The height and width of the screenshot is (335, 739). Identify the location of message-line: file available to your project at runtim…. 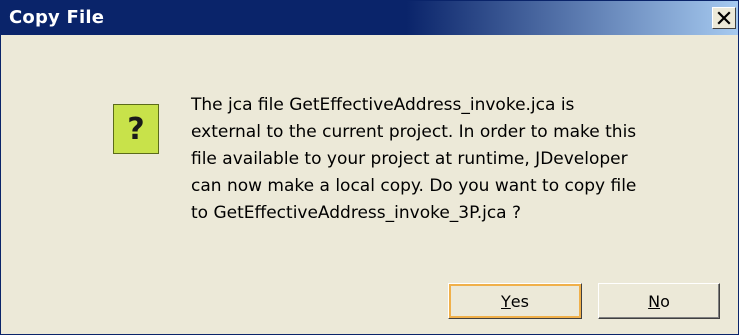
(409, 159).